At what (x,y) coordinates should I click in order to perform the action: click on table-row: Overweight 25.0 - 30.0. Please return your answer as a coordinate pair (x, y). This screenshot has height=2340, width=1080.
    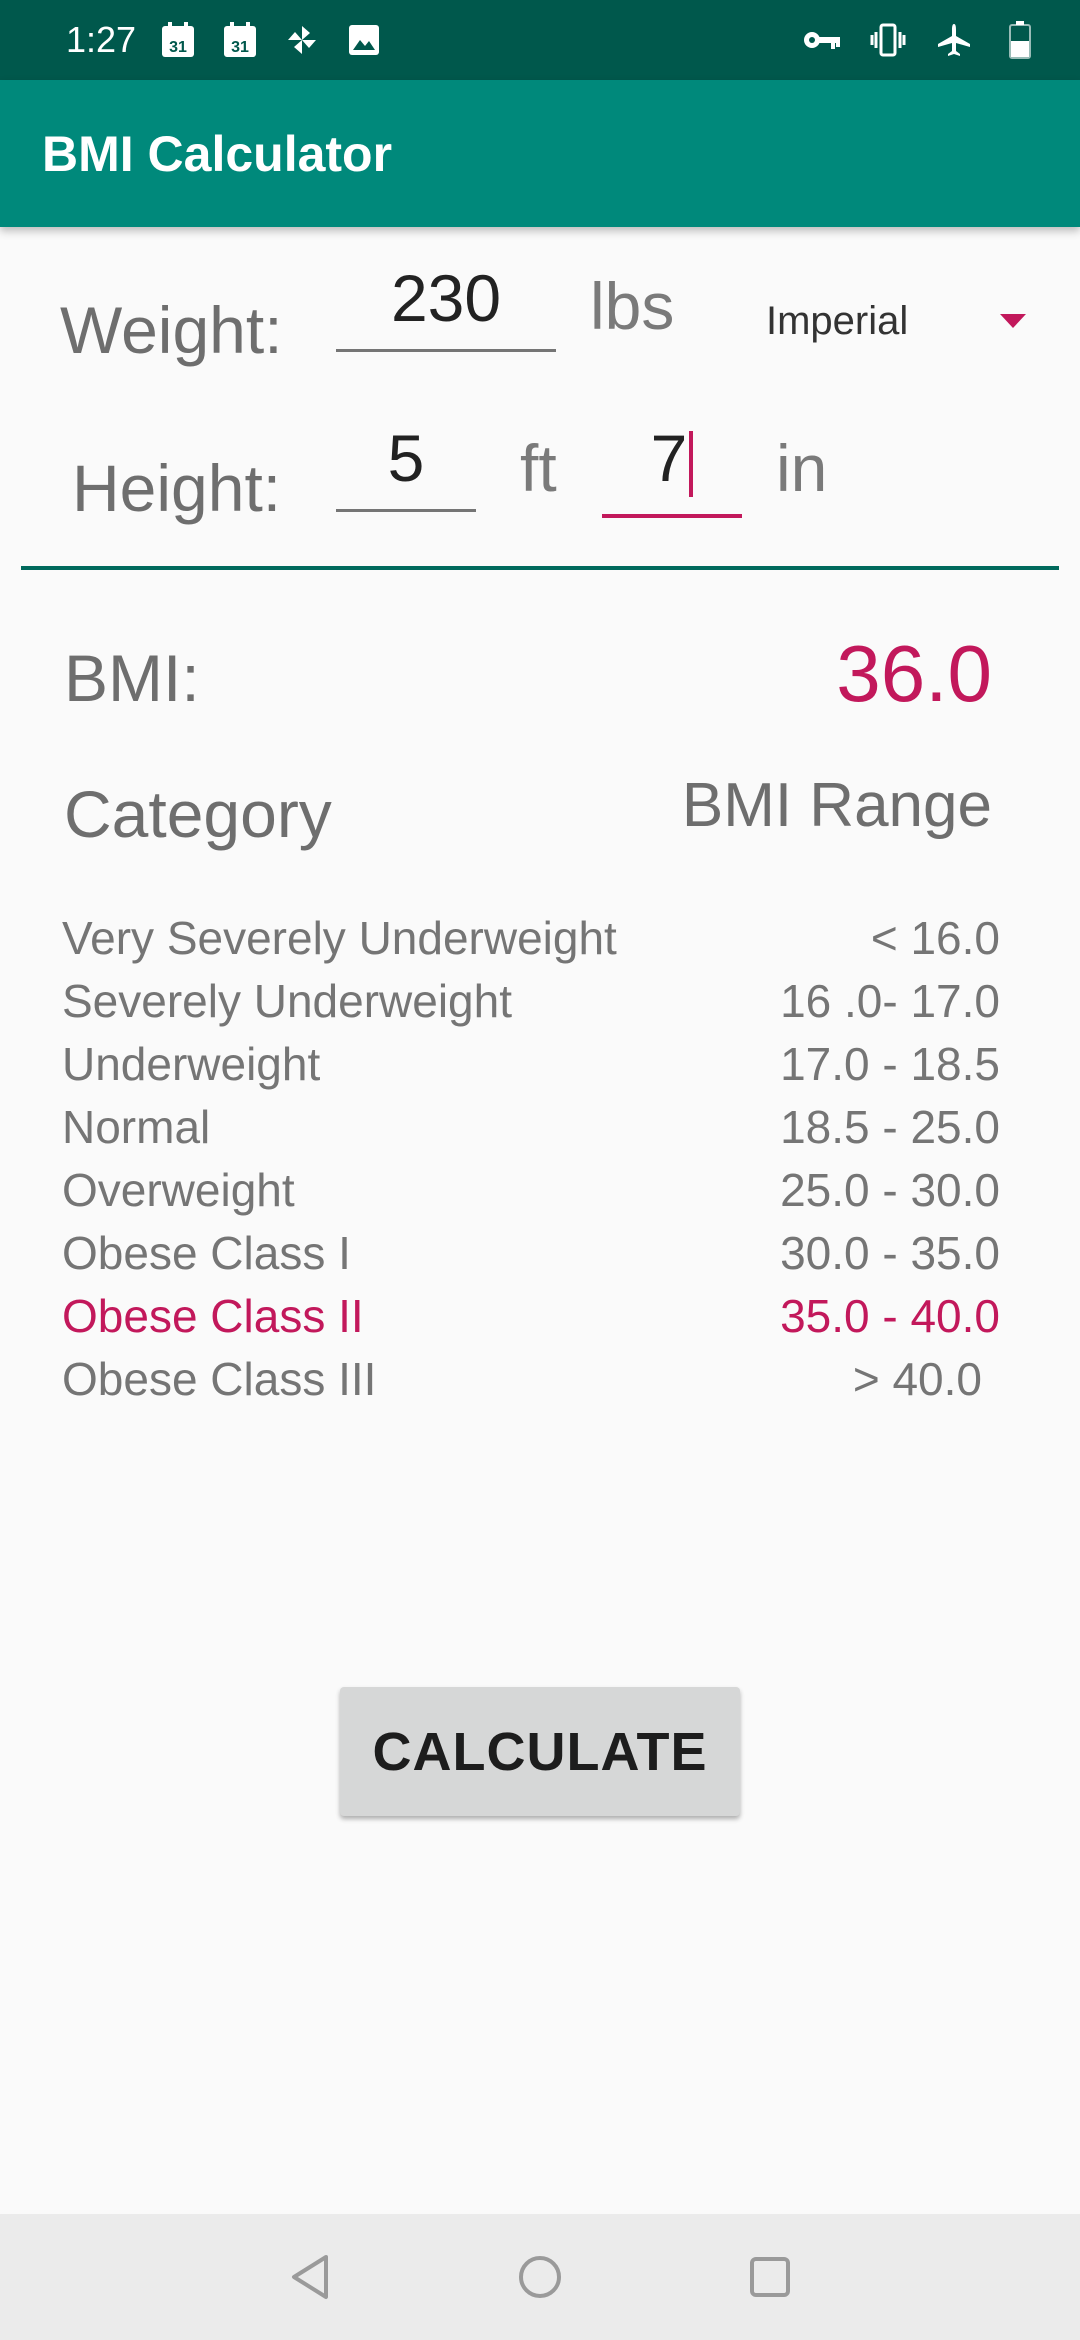
    Looking at the image, I should click on (531, 1189).